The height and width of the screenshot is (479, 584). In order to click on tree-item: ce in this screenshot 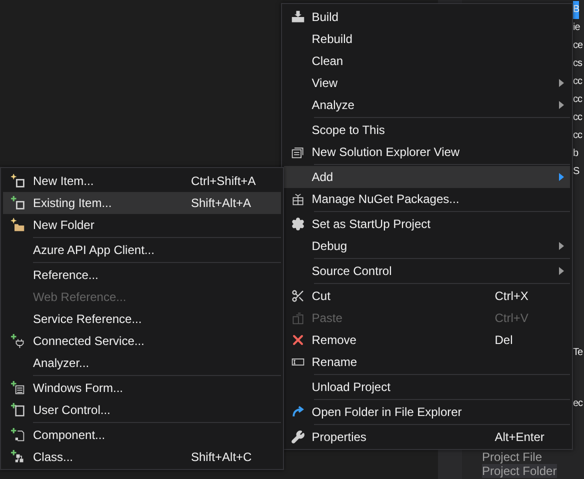, I will do `click(578, 46)`.